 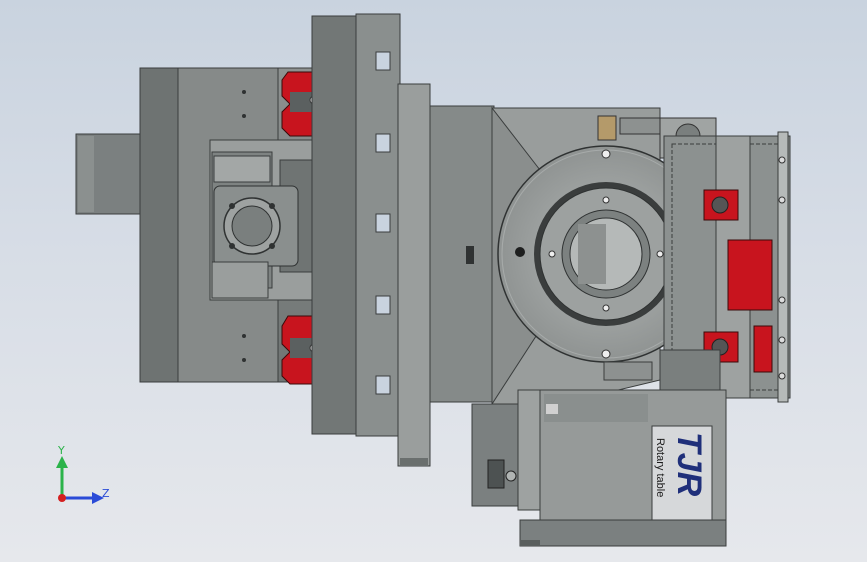 What do you see at coordinates (62, 462) in the screenshot?
I see `y-axis-arrow` at bounding box center [62, 462].